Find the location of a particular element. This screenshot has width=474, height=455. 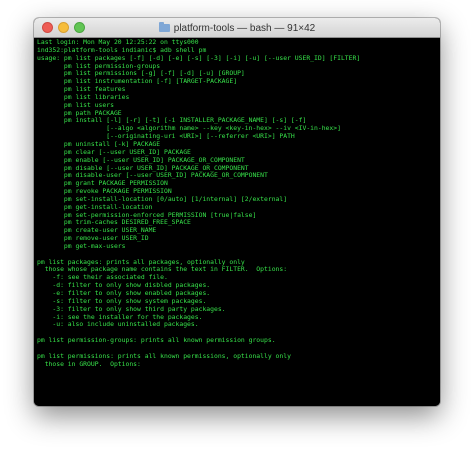

terminal-line: -u: also include uninstalled packages. is located at coordinates (118, 324).